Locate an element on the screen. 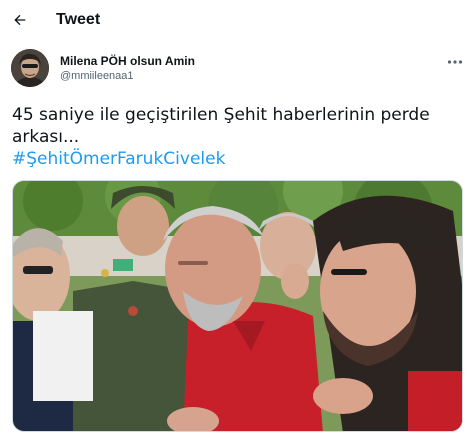 The height and width of the screenshot is (446, 476). more-horizontal-icon is located at coordinates (455, 62).